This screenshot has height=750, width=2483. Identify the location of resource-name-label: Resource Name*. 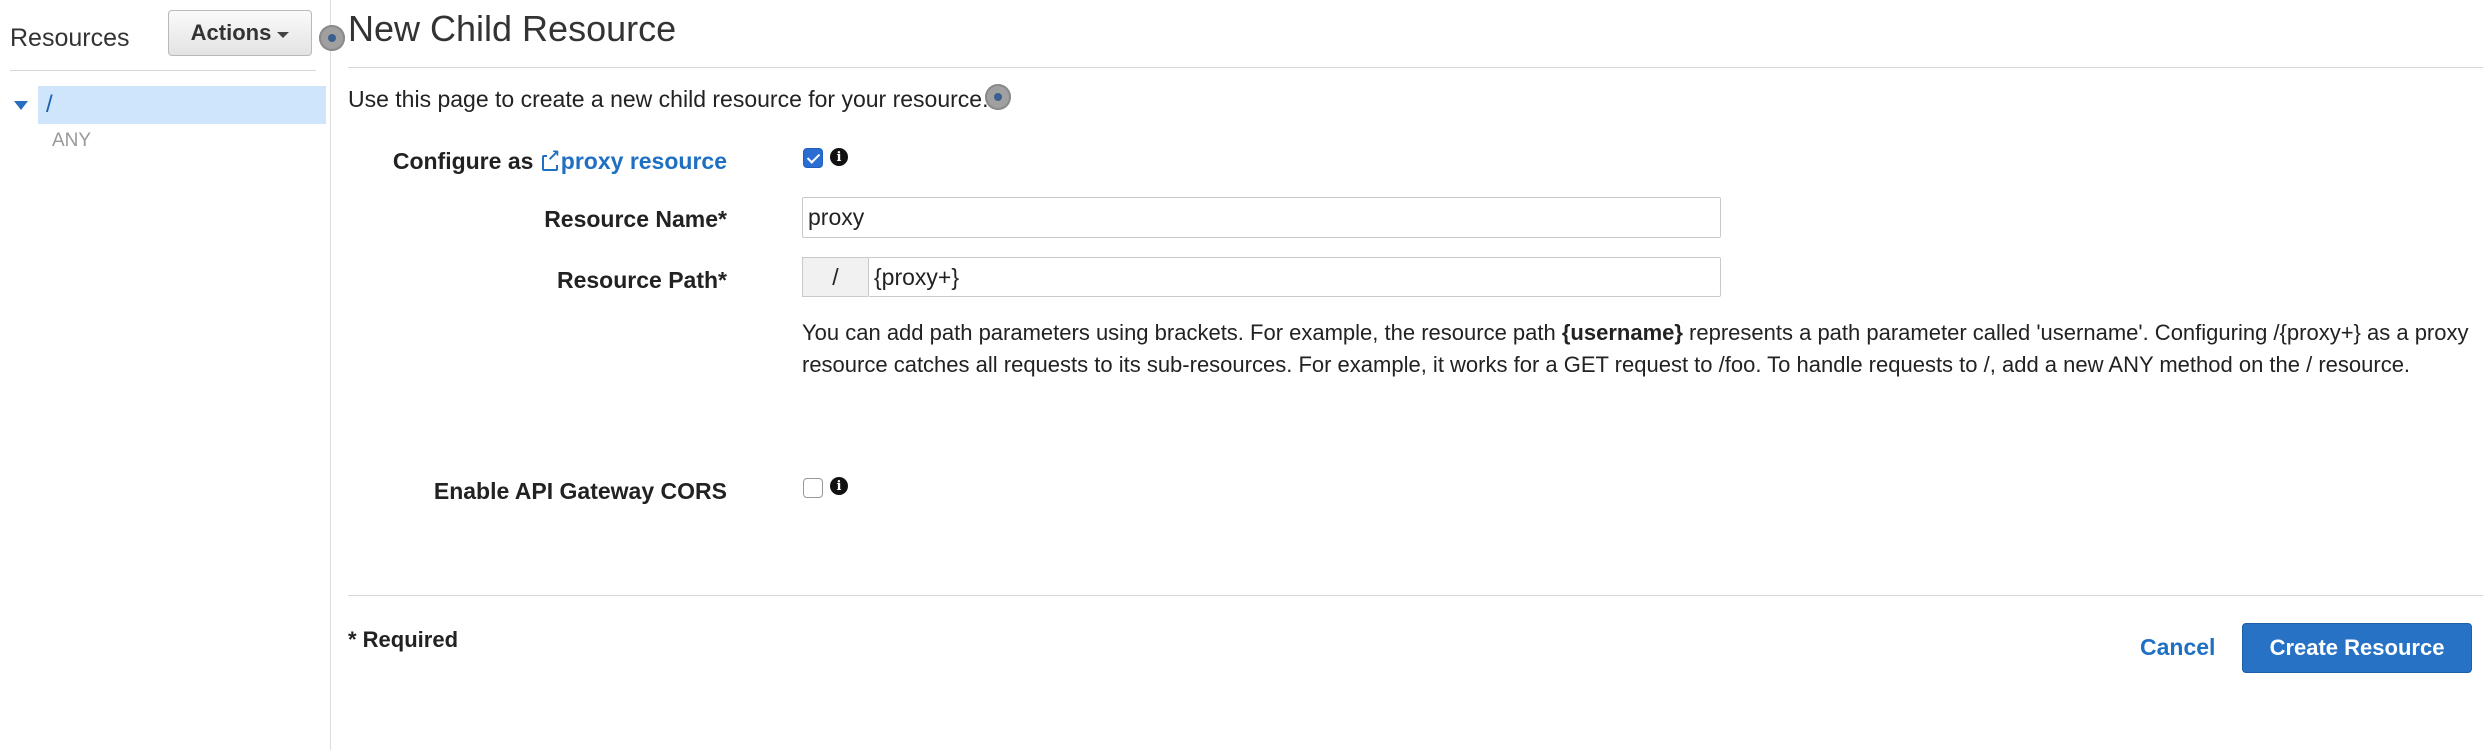
(635, 219).